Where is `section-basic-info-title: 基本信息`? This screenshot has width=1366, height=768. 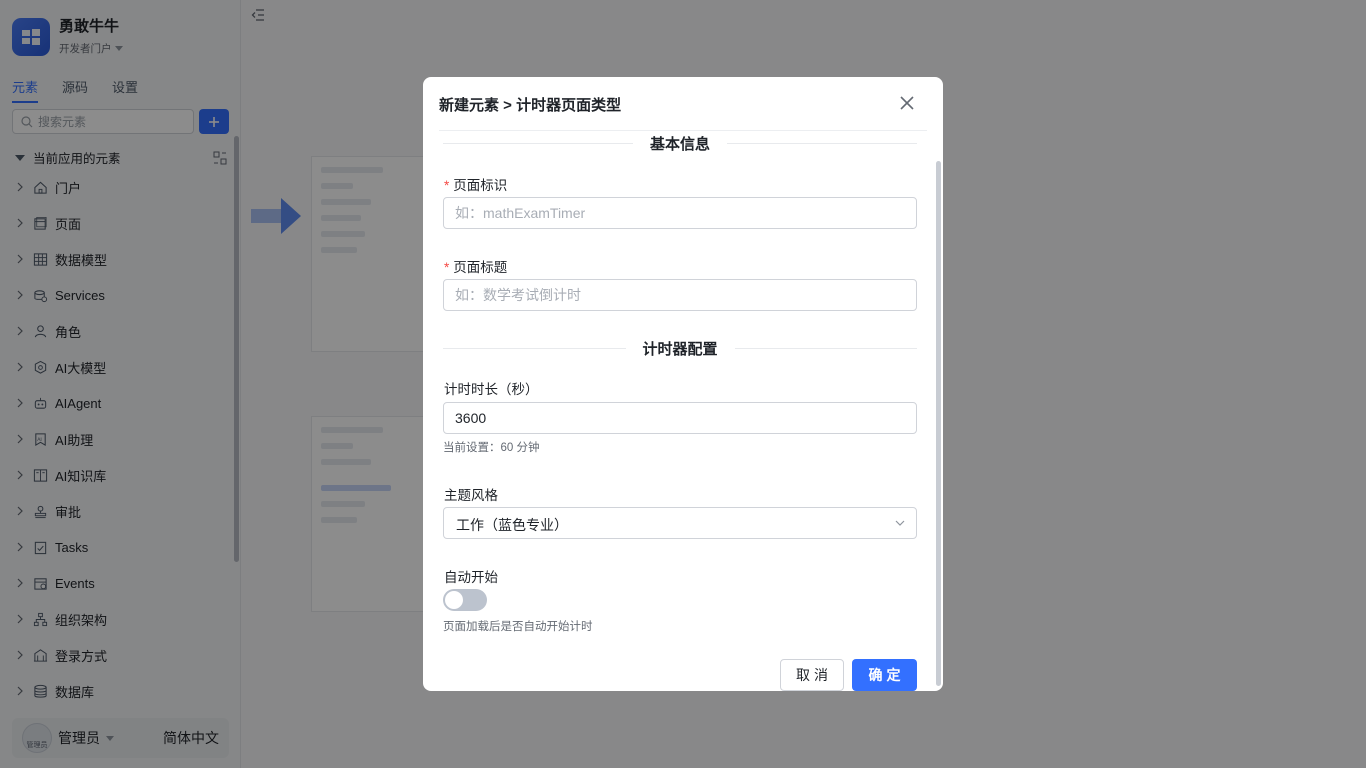
section-basic-info-title: 基本信息 is located at coordinates (680, 144).